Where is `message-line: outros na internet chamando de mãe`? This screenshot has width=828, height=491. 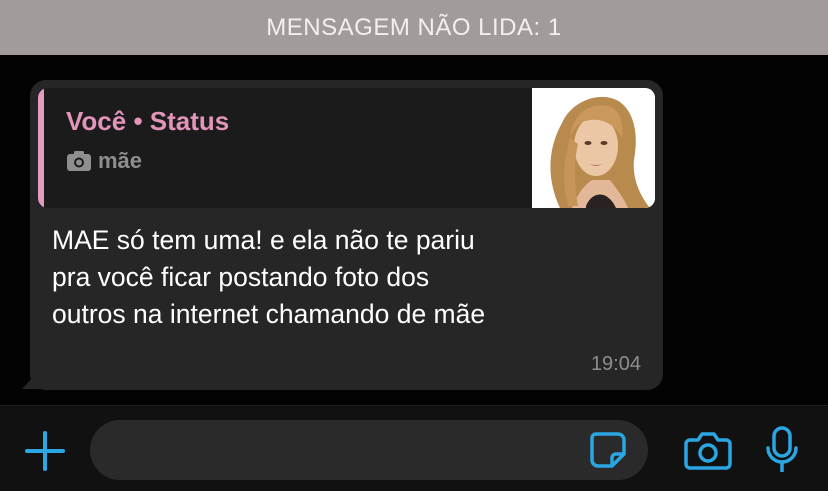 message-line: outros na internet chamando de mãe is located at coordinates (269, 314).